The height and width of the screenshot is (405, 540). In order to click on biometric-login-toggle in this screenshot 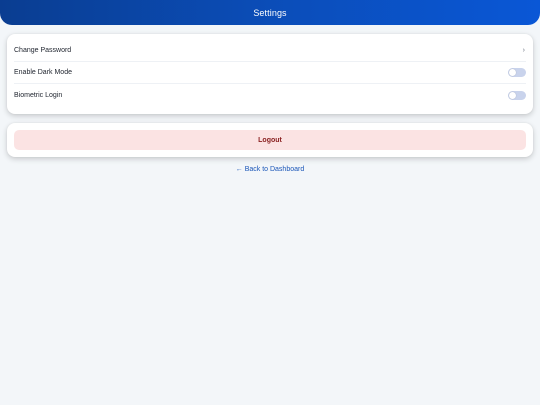, I will do `click(517, 95)`.